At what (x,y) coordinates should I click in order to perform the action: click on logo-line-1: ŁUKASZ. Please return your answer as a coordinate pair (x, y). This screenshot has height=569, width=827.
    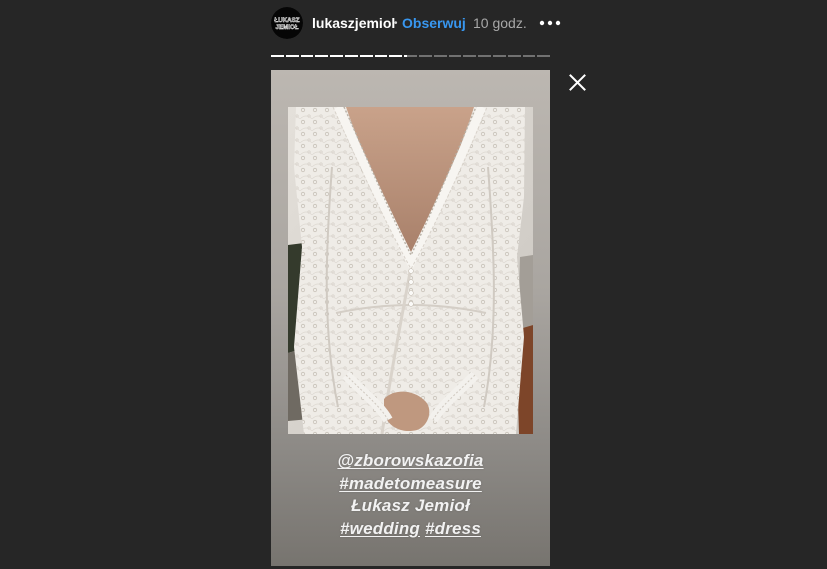
    Looking at the image, I should click on (286, 20).